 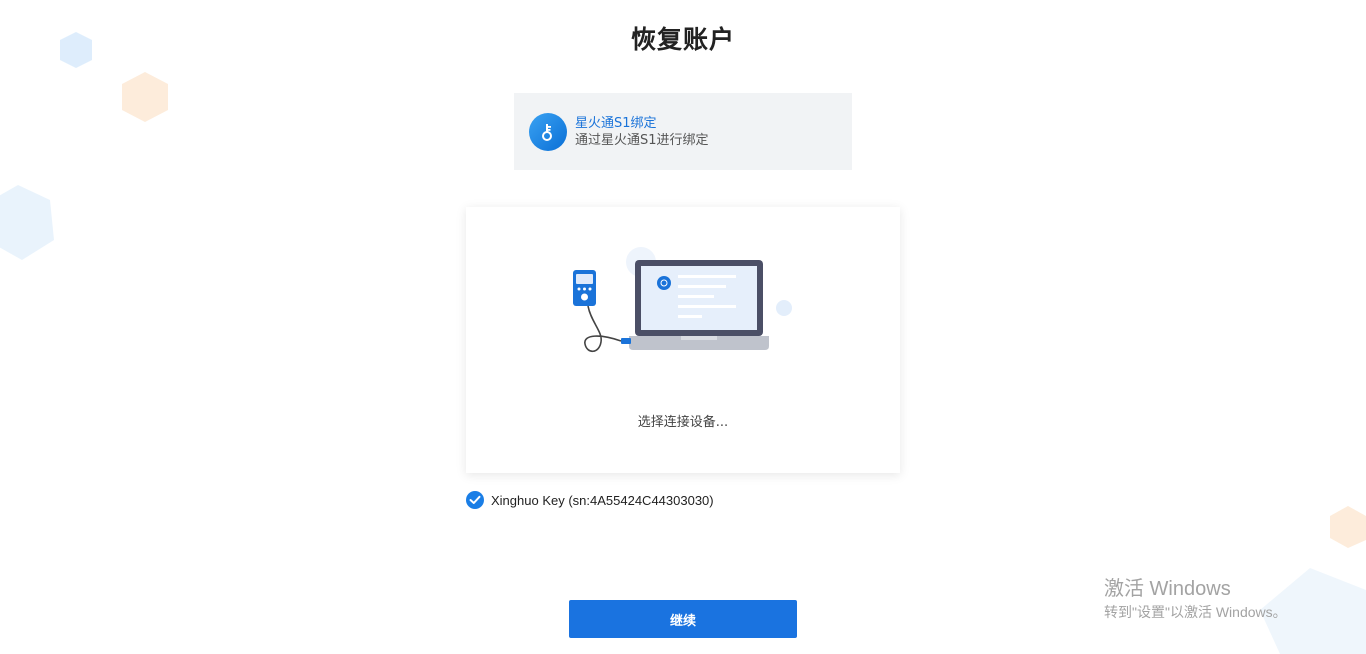 What do you see at coordinates (602, 500) in the screenshot?
I see `device-option-label: Xinghuo Key (sn:4A55424C44303030)` at bounding box center [602, 500].